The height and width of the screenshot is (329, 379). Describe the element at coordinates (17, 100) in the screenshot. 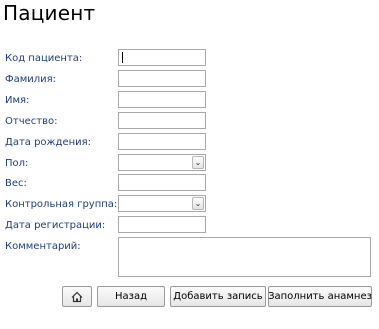

I see `label-first-name: Имя:` at that location.